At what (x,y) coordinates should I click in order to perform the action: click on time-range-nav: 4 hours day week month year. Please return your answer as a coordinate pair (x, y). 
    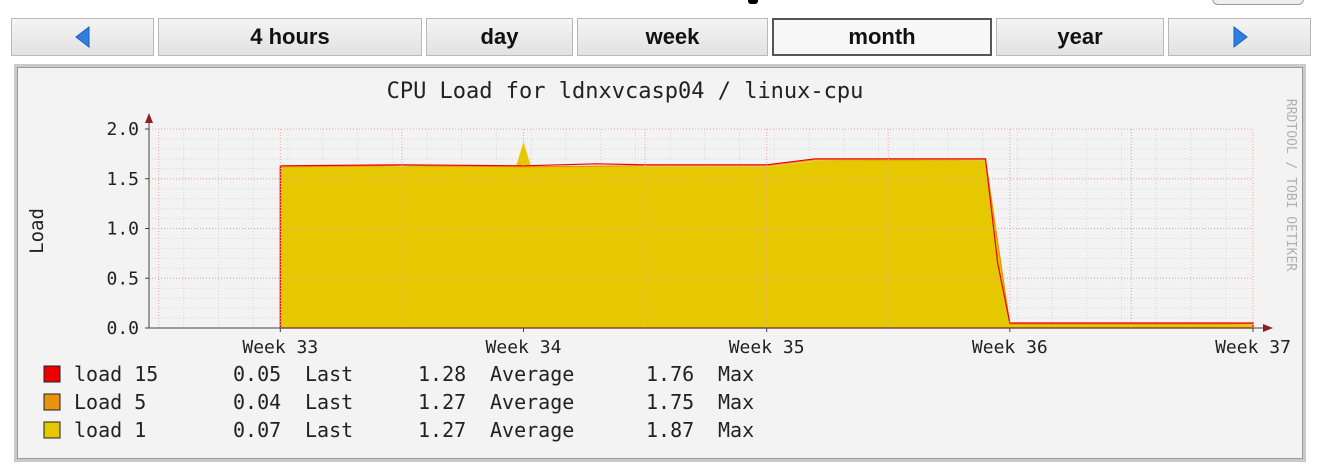
    Looking at the image, I should click on (661, 38).